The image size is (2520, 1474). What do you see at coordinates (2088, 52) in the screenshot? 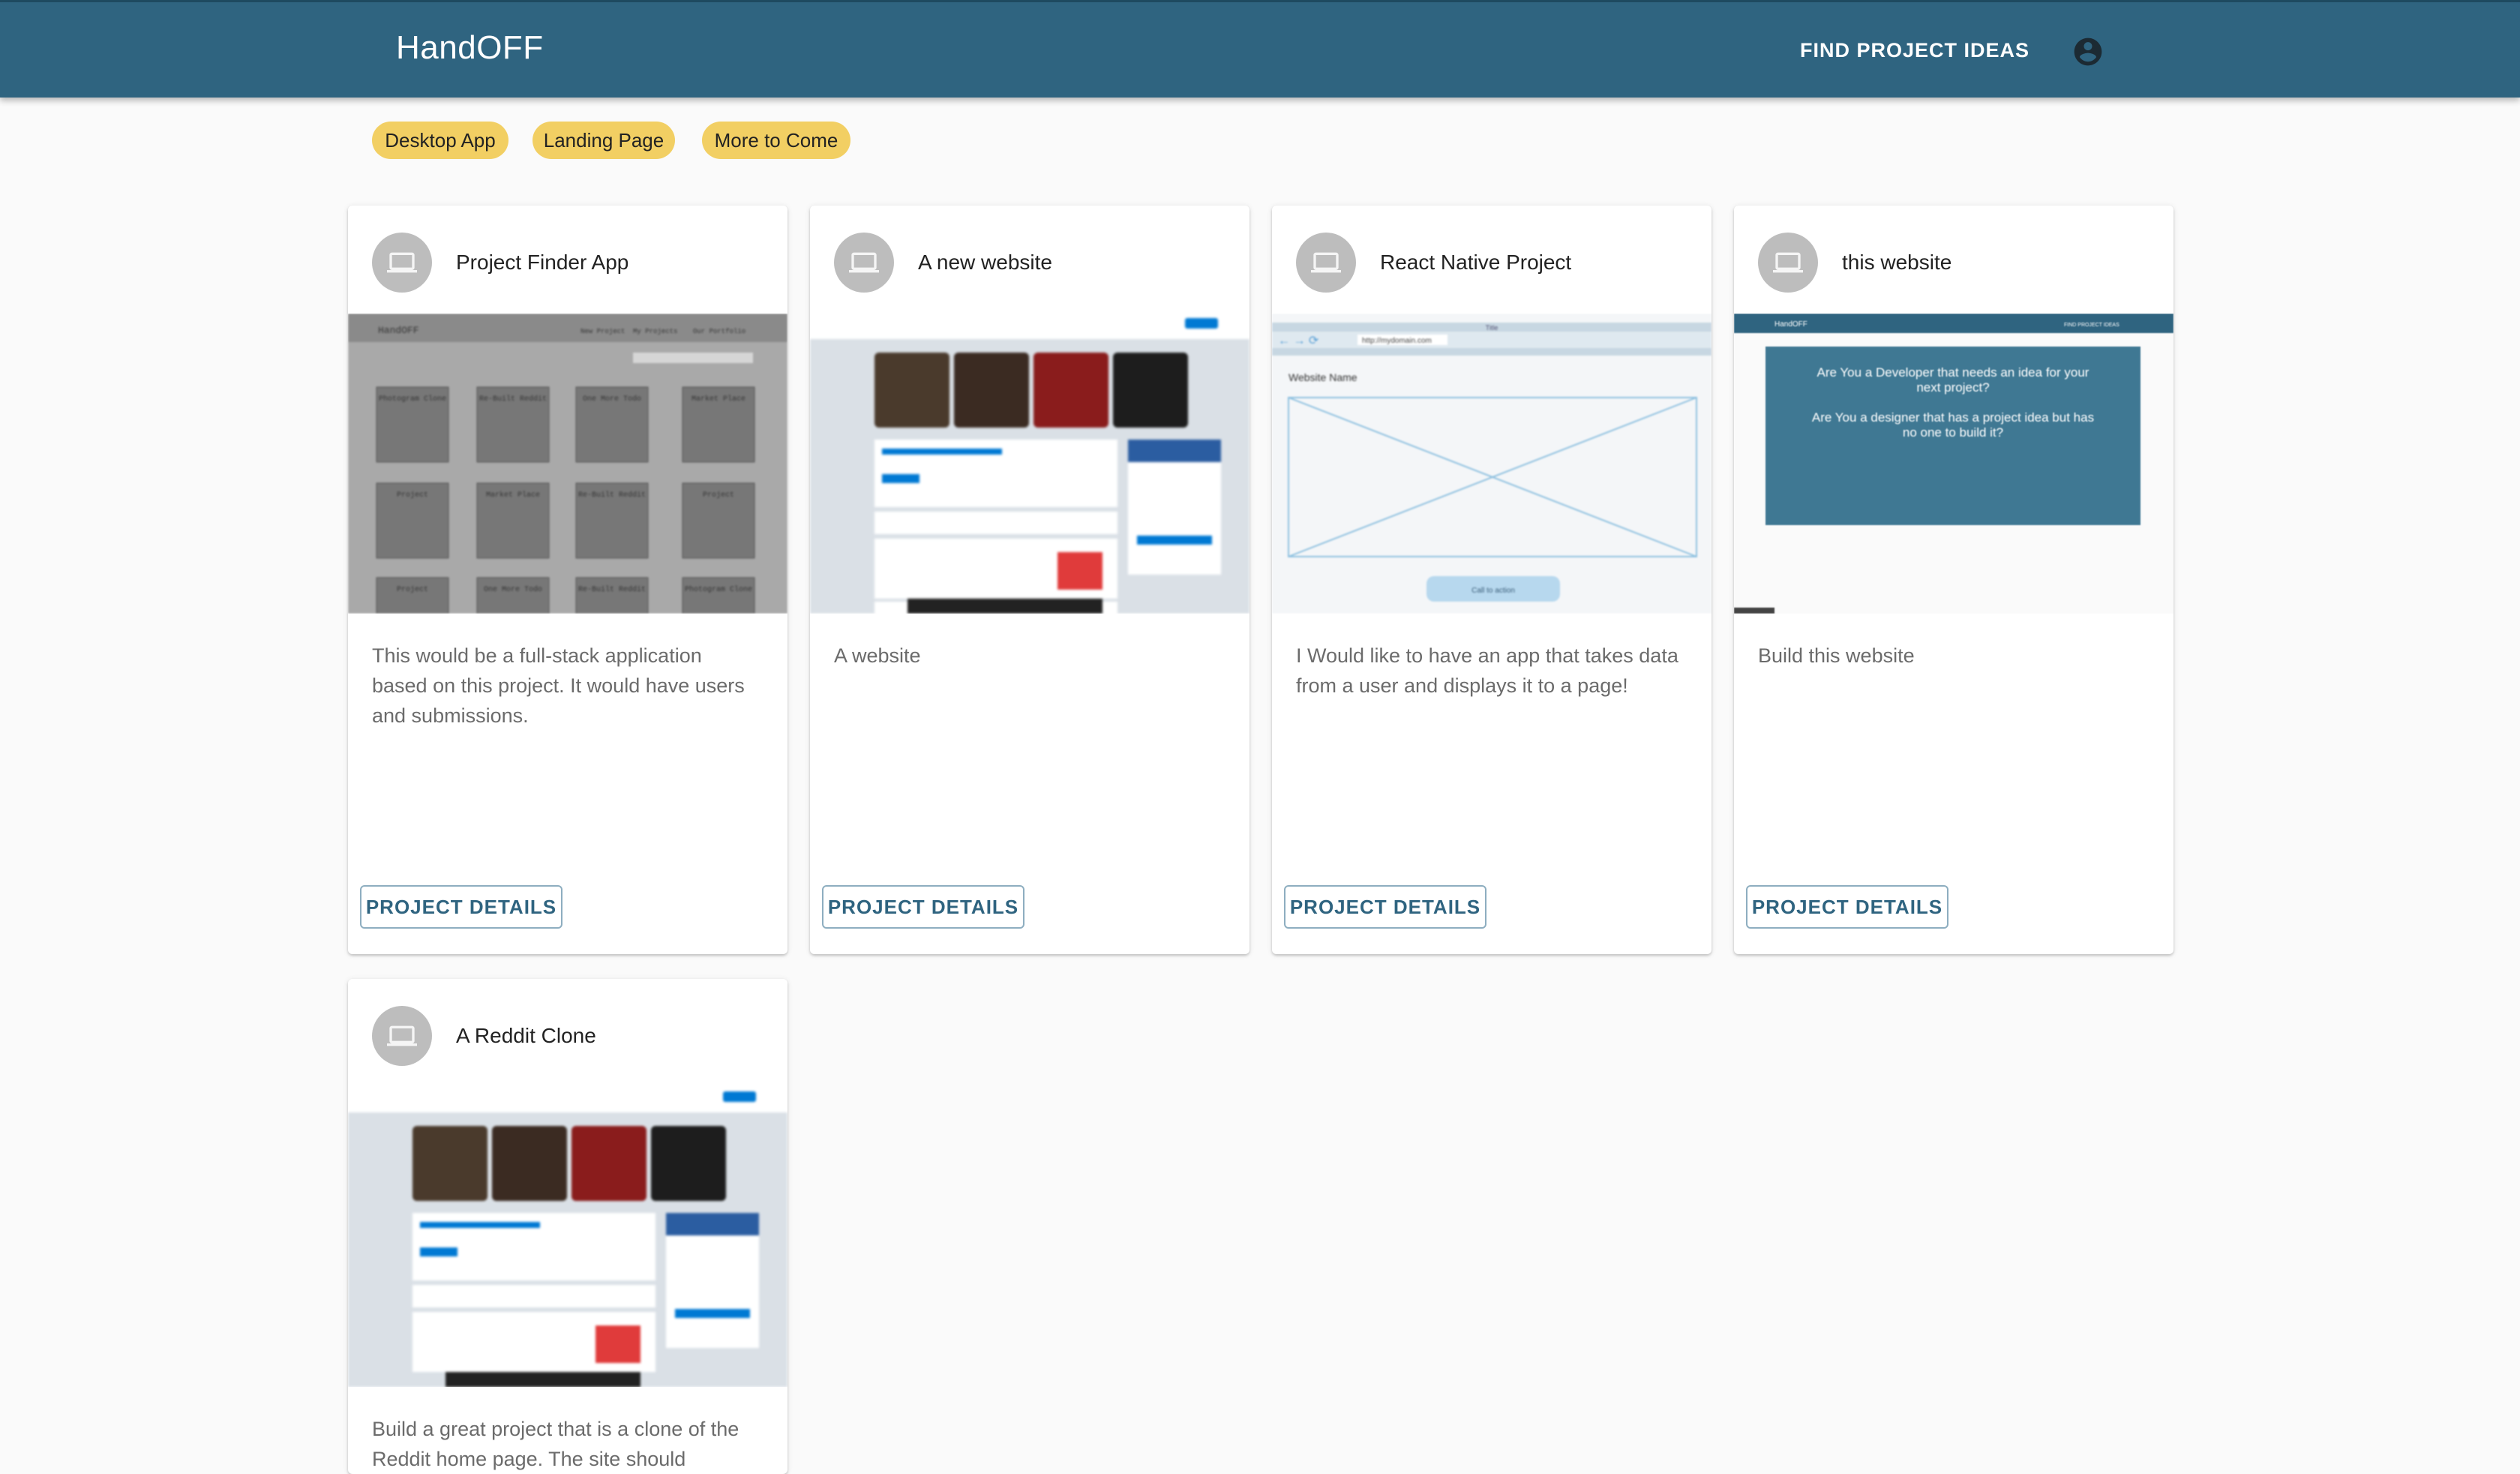
I see `account-circle-icon` at bounding box center [2088, 52].